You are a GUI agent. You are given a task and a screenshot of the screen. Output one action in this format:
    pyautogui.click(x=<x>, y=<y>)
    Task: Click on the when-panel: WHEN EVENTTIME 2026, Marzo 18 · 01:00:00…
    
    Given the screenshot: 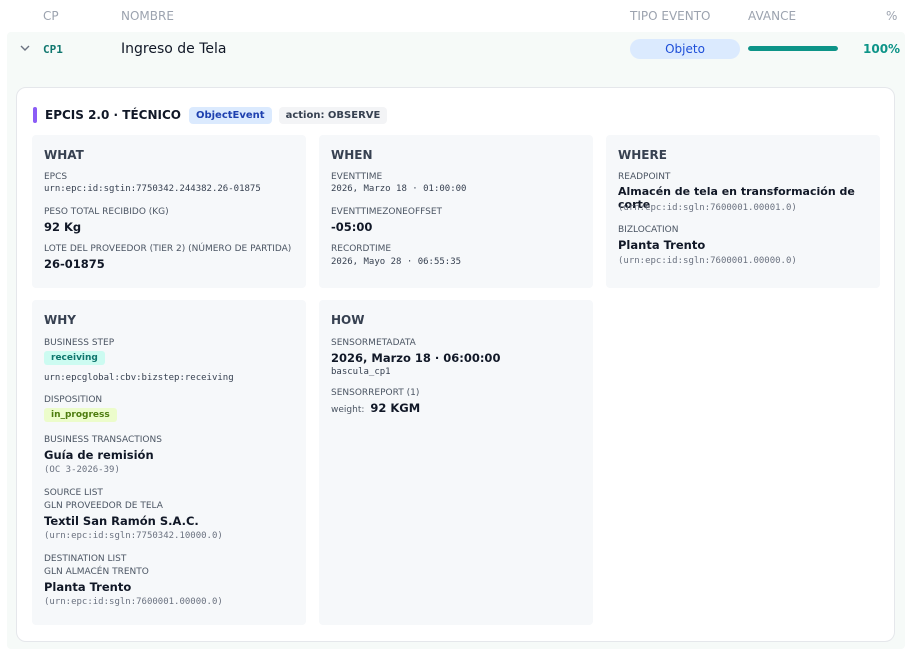 What is the action you would take?
    pyautogui.click(x=456, y=211)
    